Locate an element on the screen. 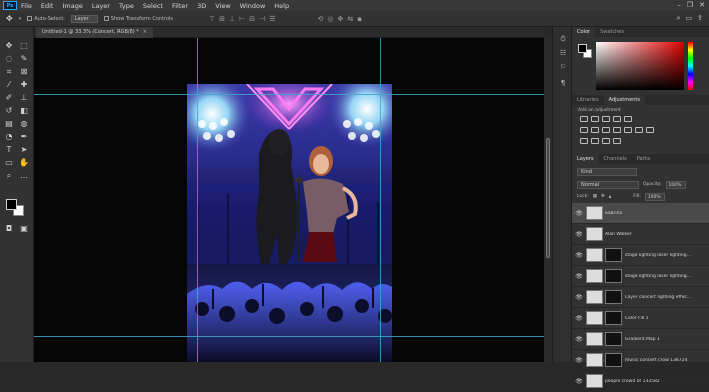 The height and width of the screenshot is (392, 709). restore-icon: ❐ is located at coordinates (690, 5).